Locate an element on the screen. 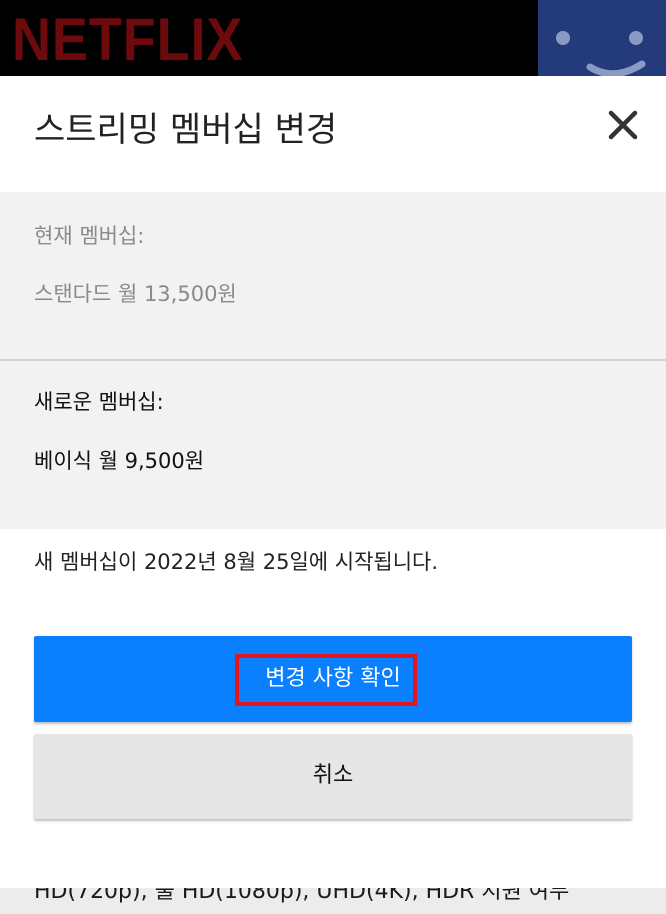  cancel-label: 취소 is located at coordinates (333, 775).